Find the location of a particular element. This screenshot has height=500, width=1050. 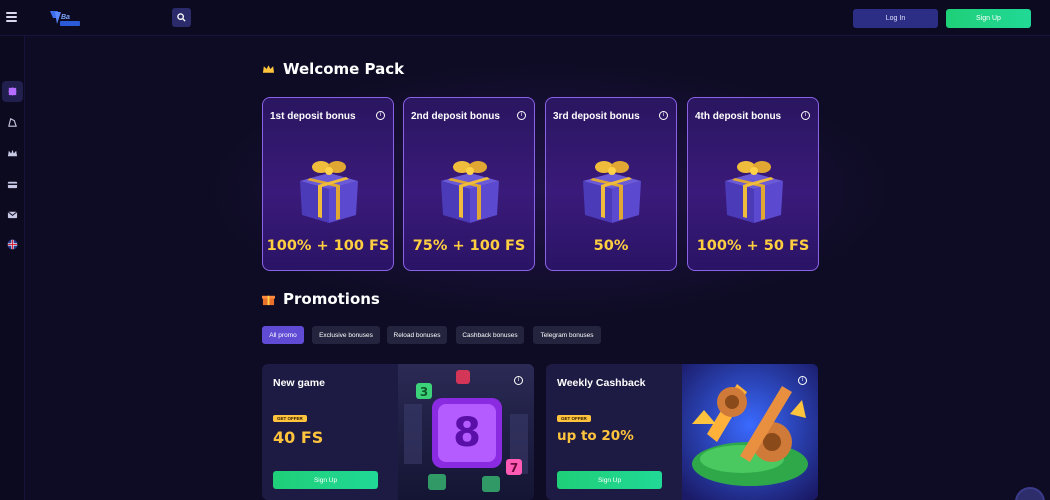

sidebar-item-vip is located at coordinates (12, 153).